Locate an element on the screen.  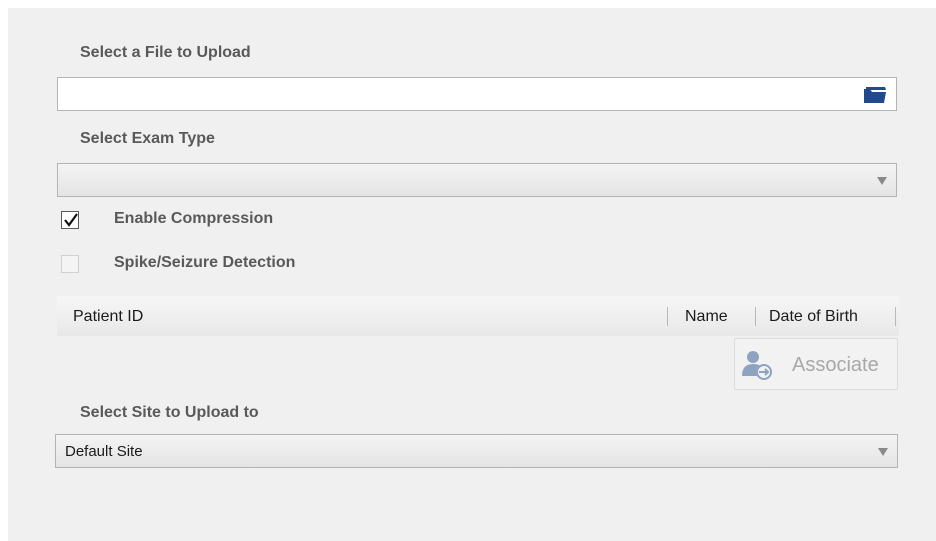
folder-open-icon is located at coordinates (875, 95).